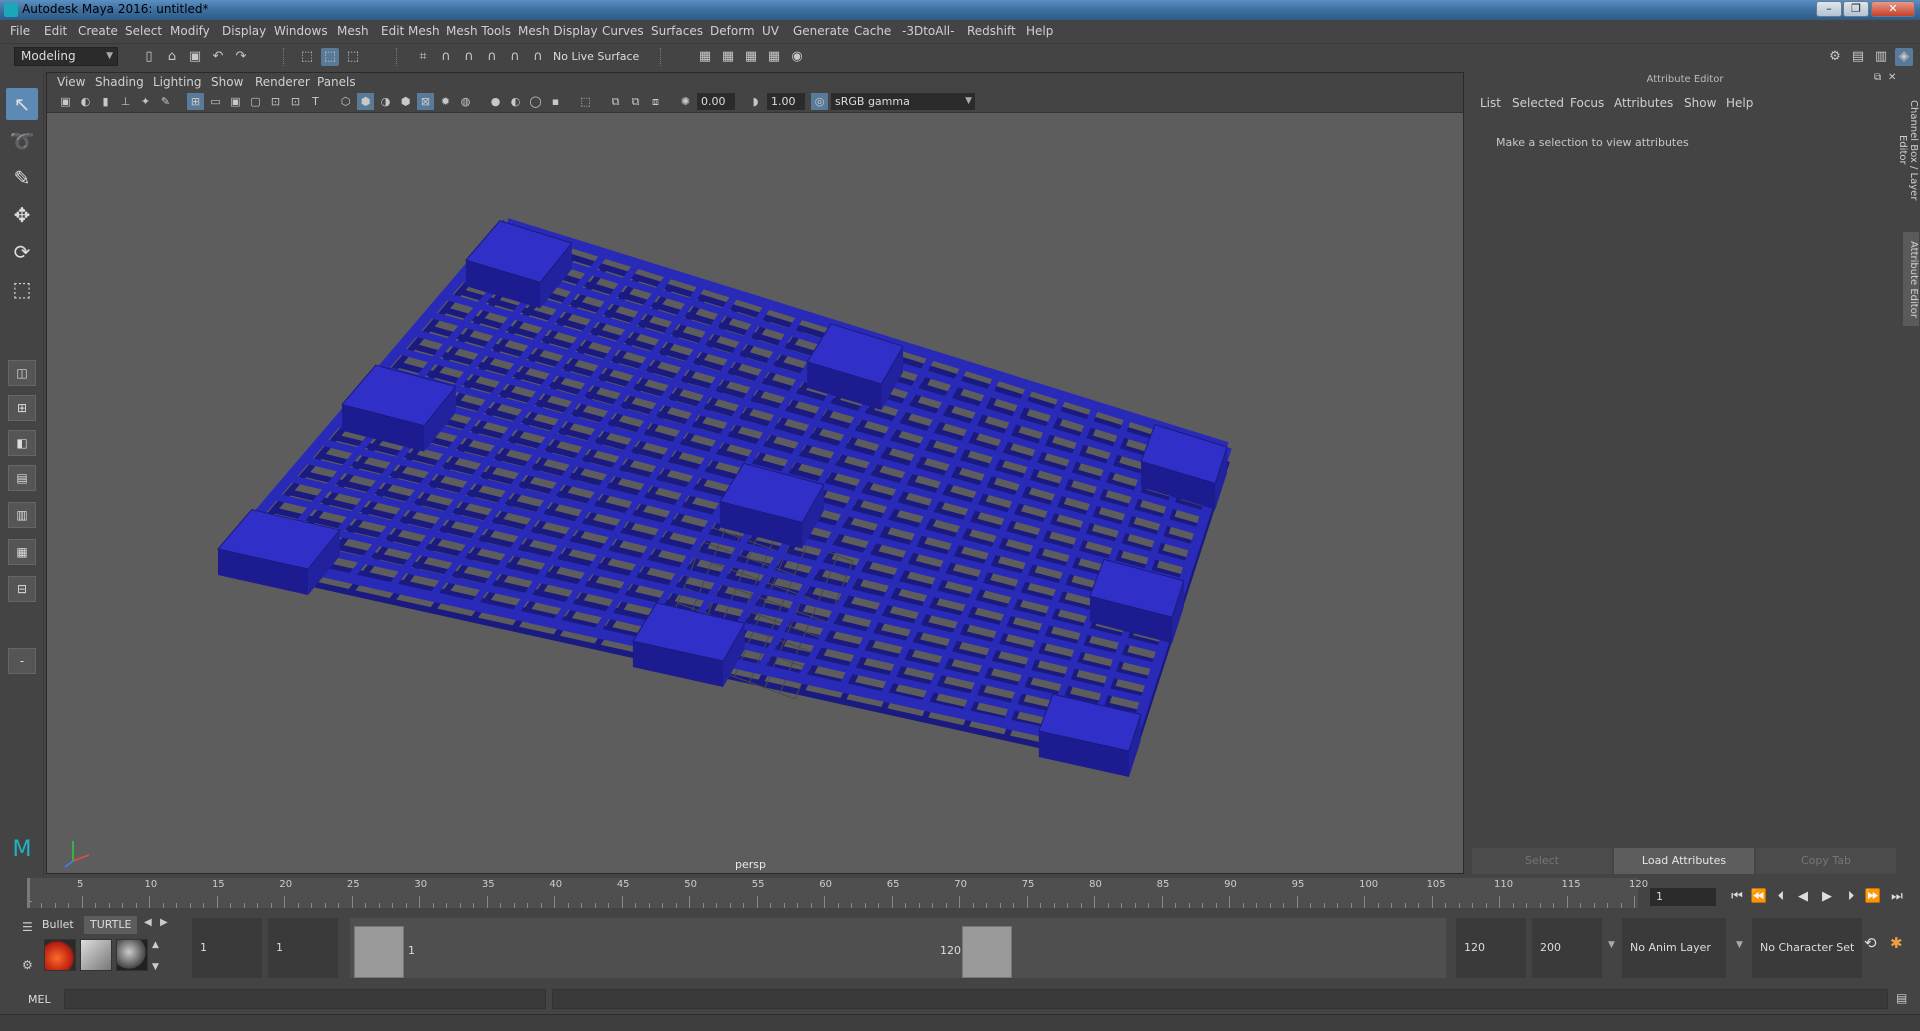 The width and height of the screenshot is (1920, 1031). What do you see at coordinates (635, 101) in the screenshot?
I see `xray-joints-icon: ⧉` at bounding box center [635, 101].